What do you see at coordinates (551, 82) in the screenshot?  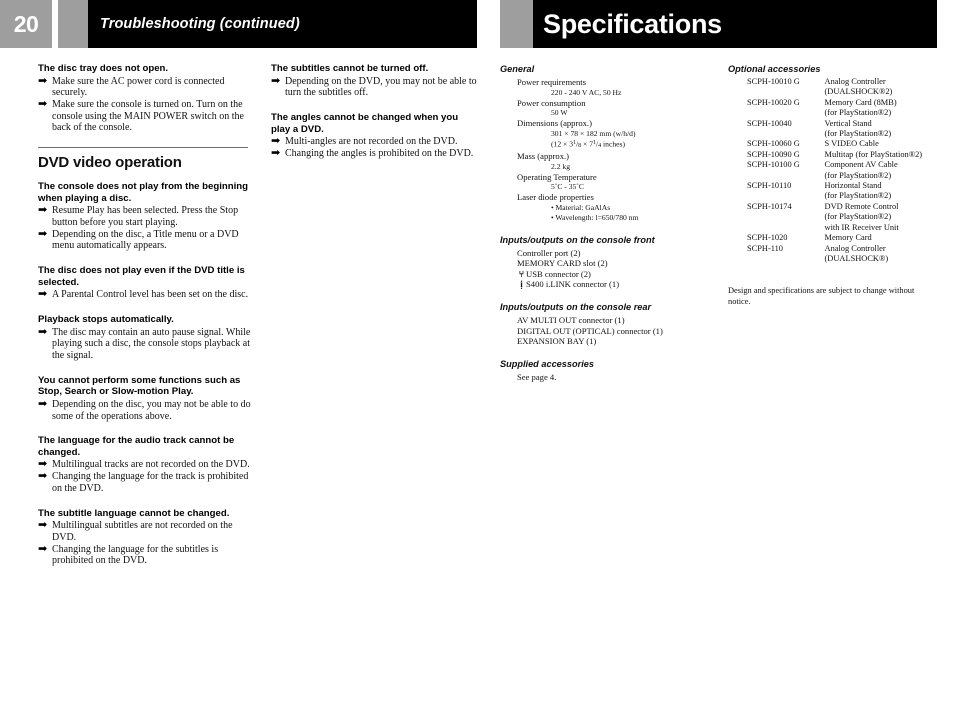 I see `spec-label: Power requirements` at bounding box center [551, 82].